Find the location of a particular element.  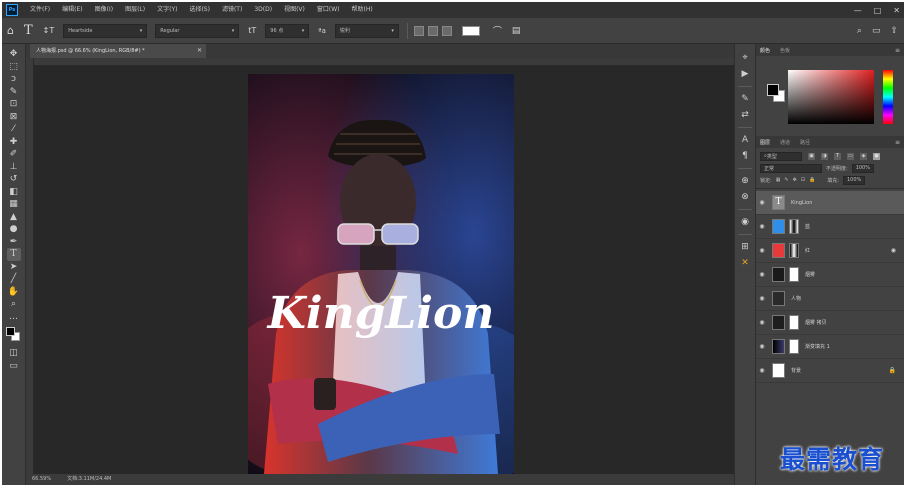

layer-row: ◉ T KingLion is located at coordinates (830, 203).